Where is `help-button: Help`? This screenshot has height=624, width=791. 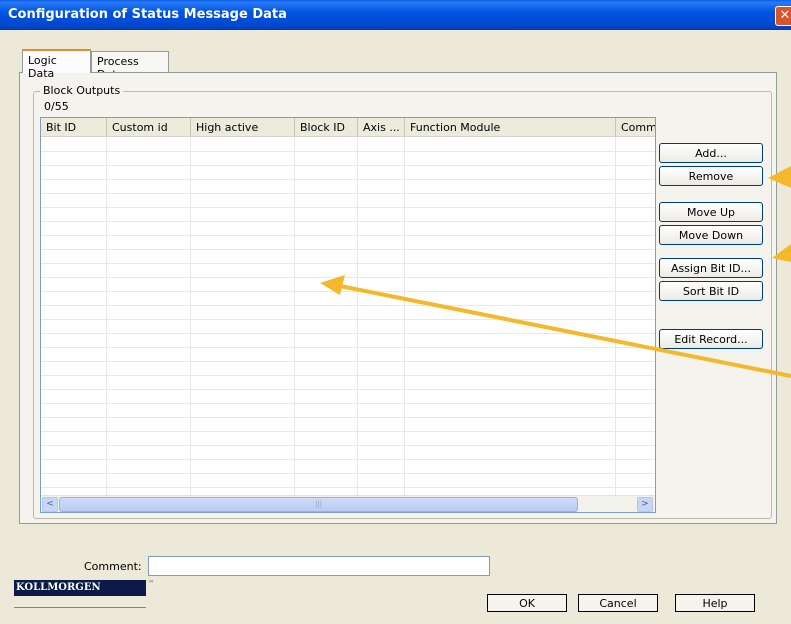 help-button: Help is located at coordinates (715, 603).